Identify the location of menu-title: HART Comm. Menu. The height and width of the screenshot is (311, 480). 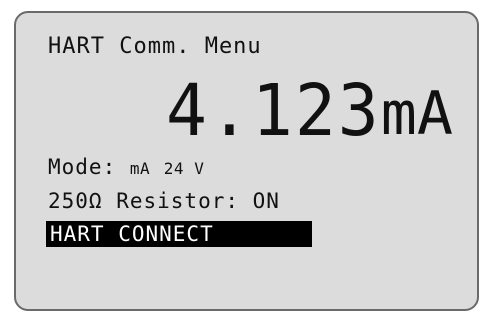
(155, 46).